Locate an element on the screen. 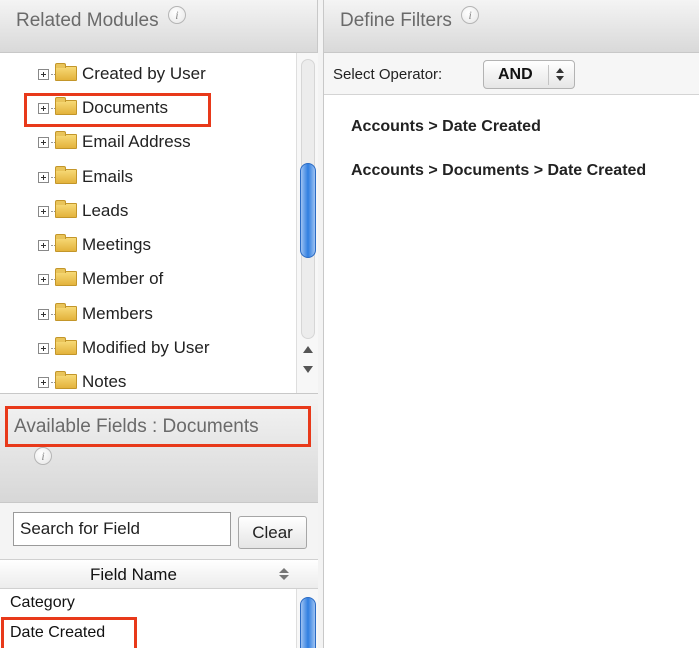  tree-item-email-address: Email Address is located at coordinates (114, 143).